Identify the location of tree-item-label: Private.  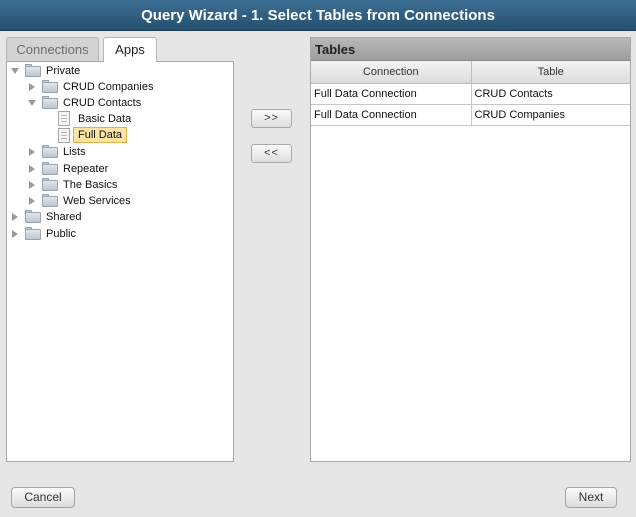
(63, 71).